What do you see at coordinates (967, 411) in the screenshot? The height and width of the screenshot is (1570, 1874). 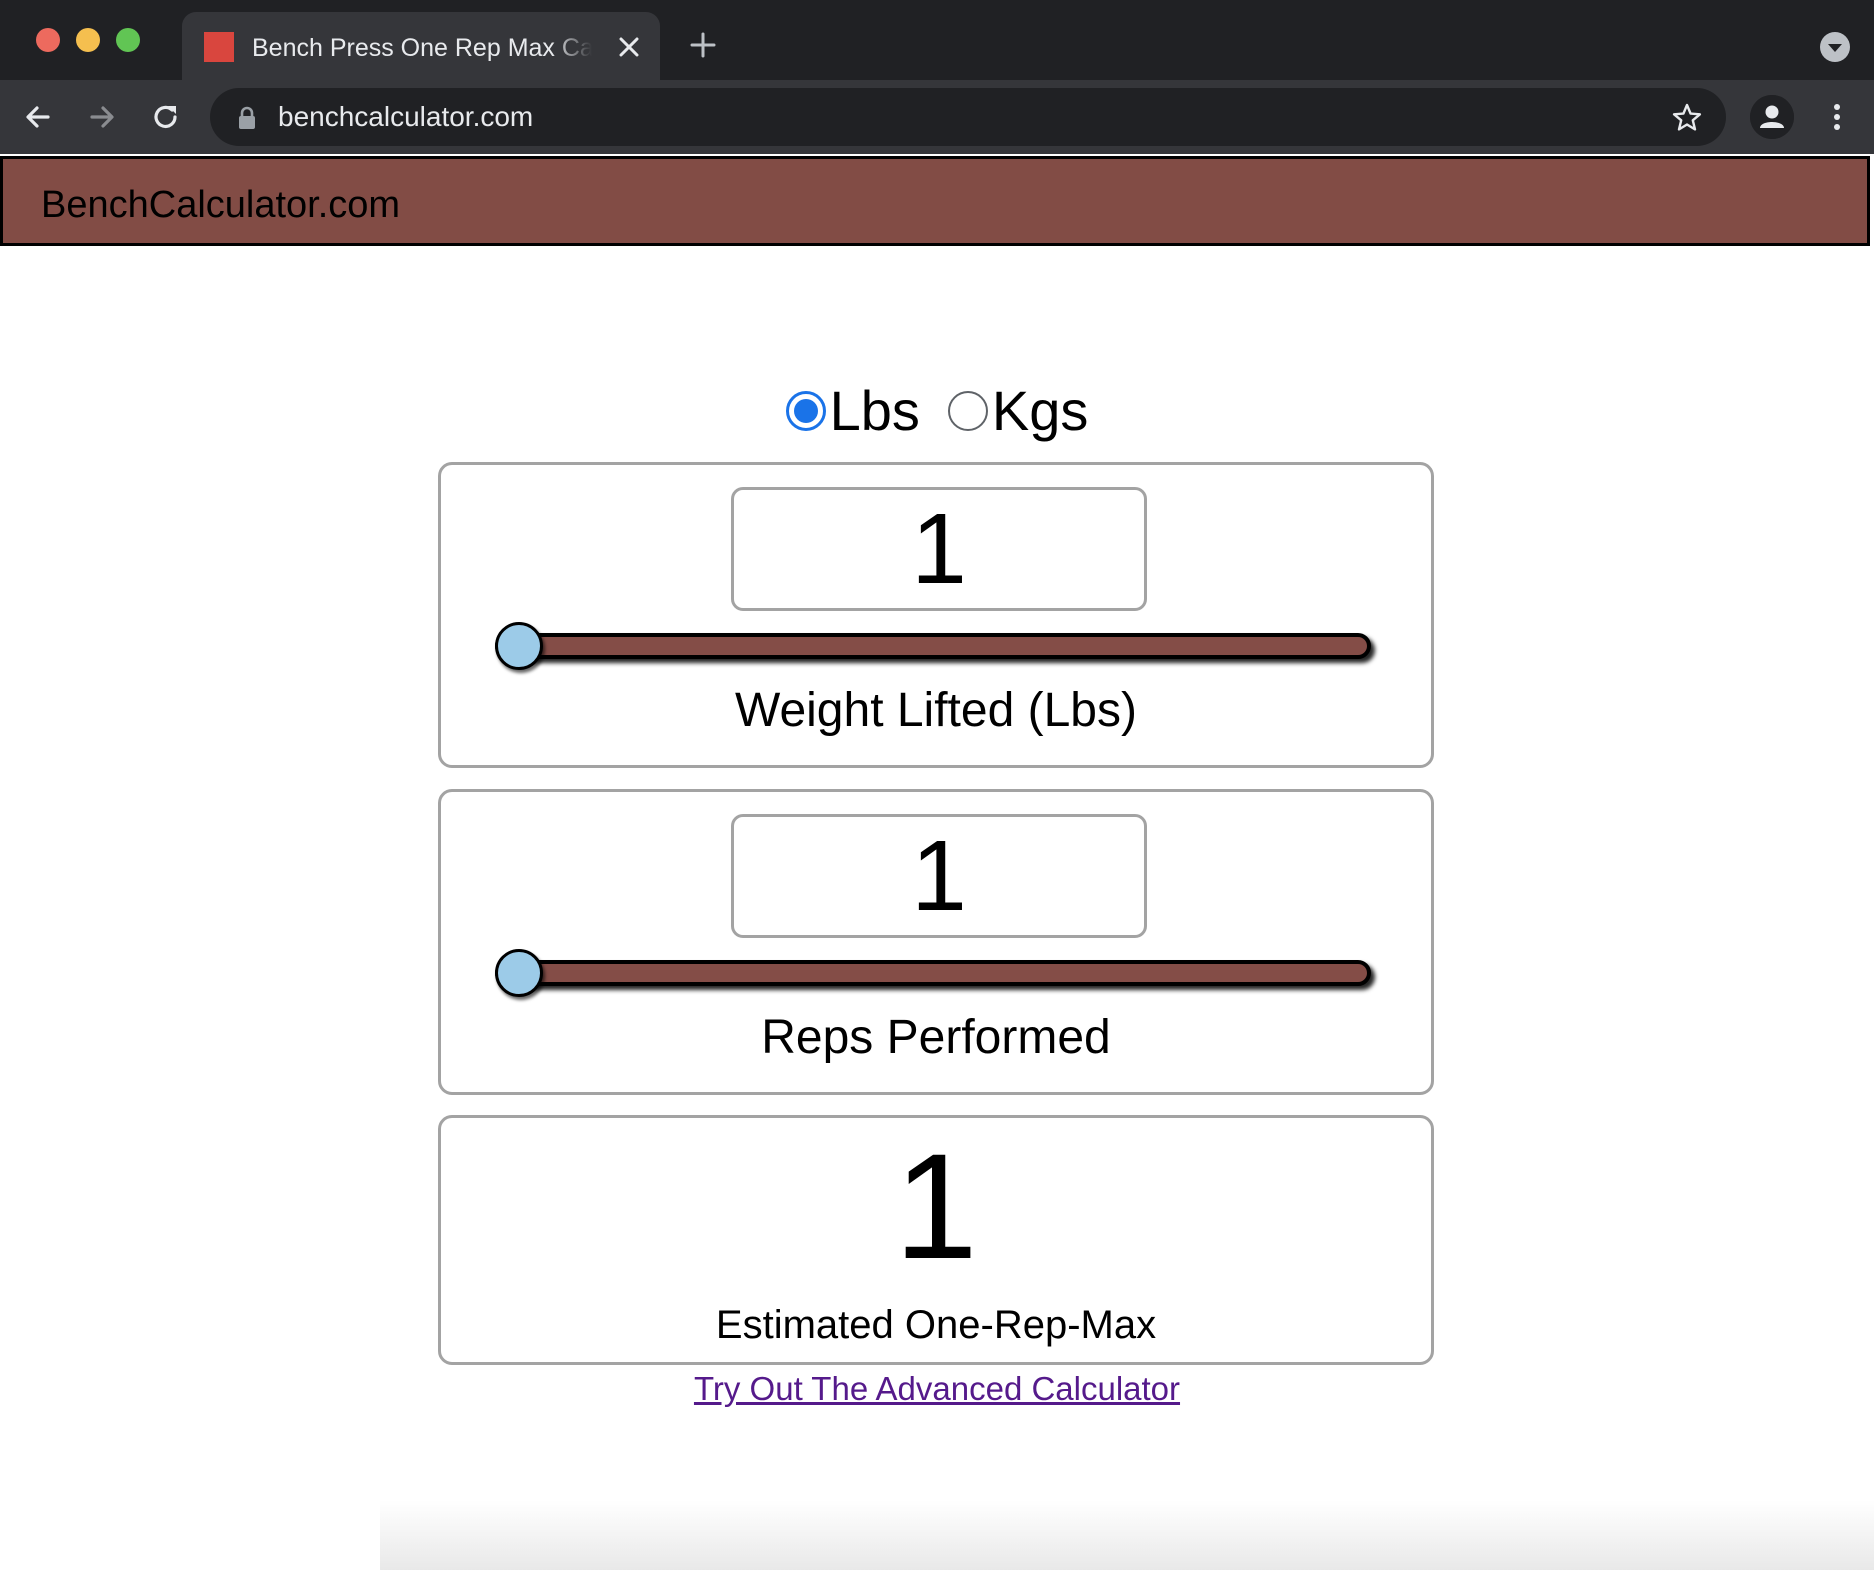 I see `kgs-radio` at bounding box center [967, 411].